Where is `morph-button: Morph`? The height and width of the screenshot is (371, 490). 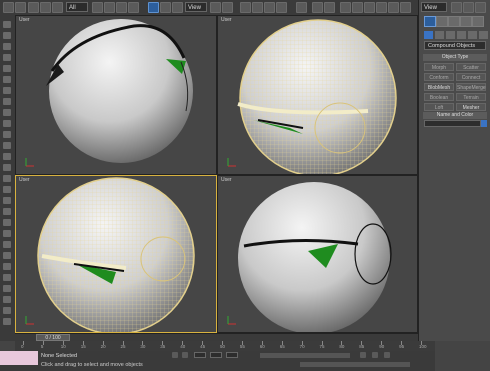
morph-button: Morph is located at coordinates (439, 67).